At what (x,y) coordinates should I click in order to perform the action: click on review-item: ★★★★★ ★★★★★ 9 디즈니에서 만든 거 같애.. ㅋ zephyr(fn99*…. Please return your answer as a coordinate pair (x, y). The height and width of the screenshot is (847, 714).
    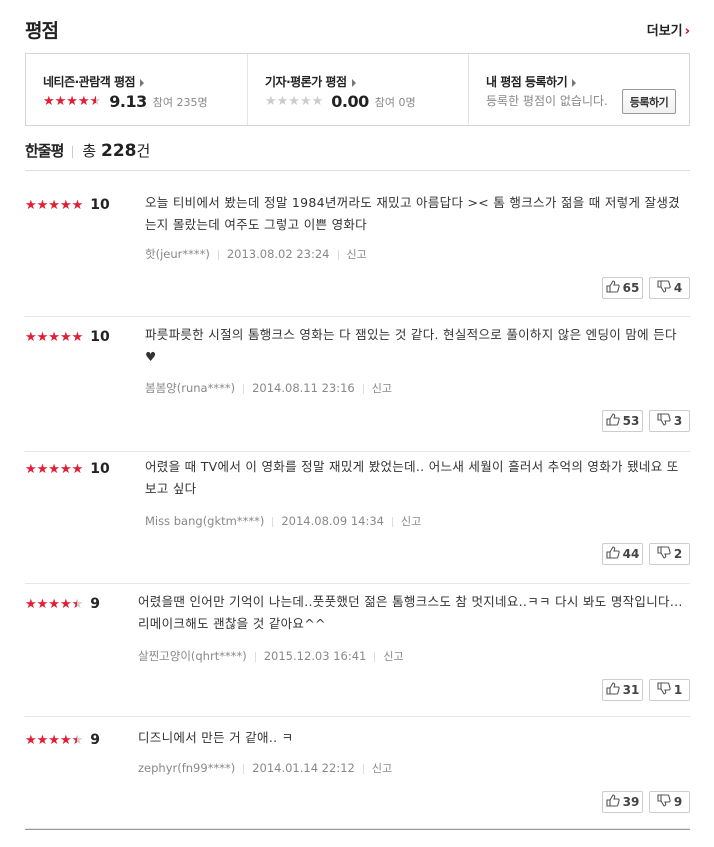
    Looking at the image, I should click on (357, 773).